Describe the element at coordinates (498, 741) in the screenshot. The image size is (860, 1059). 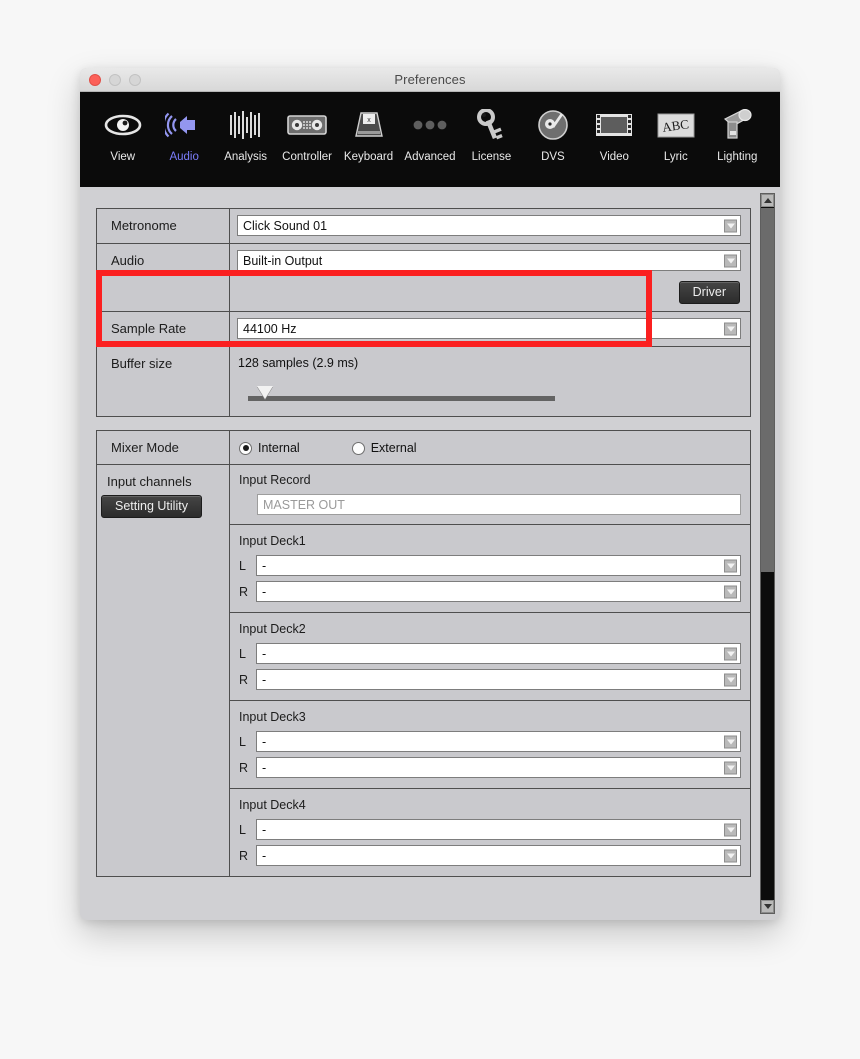
I see `input-deck3-left-select: -` at that location.